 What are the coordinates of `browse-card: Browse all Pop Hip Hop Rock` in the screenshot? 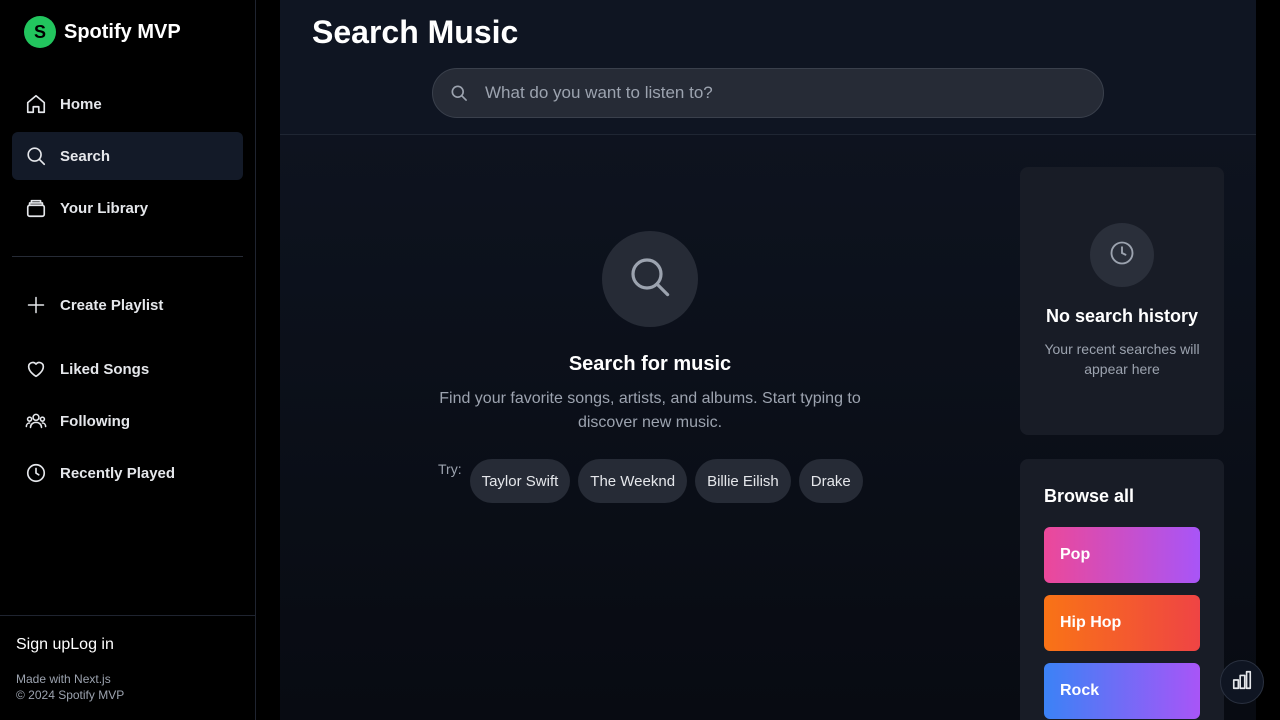 It's located at (1122, 589).